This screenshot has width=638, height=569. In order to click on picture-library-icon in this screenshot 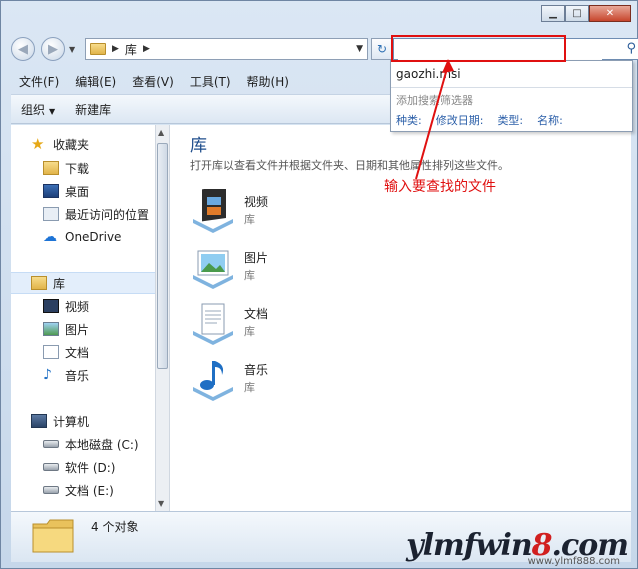, I will do `click(213, 269)`.